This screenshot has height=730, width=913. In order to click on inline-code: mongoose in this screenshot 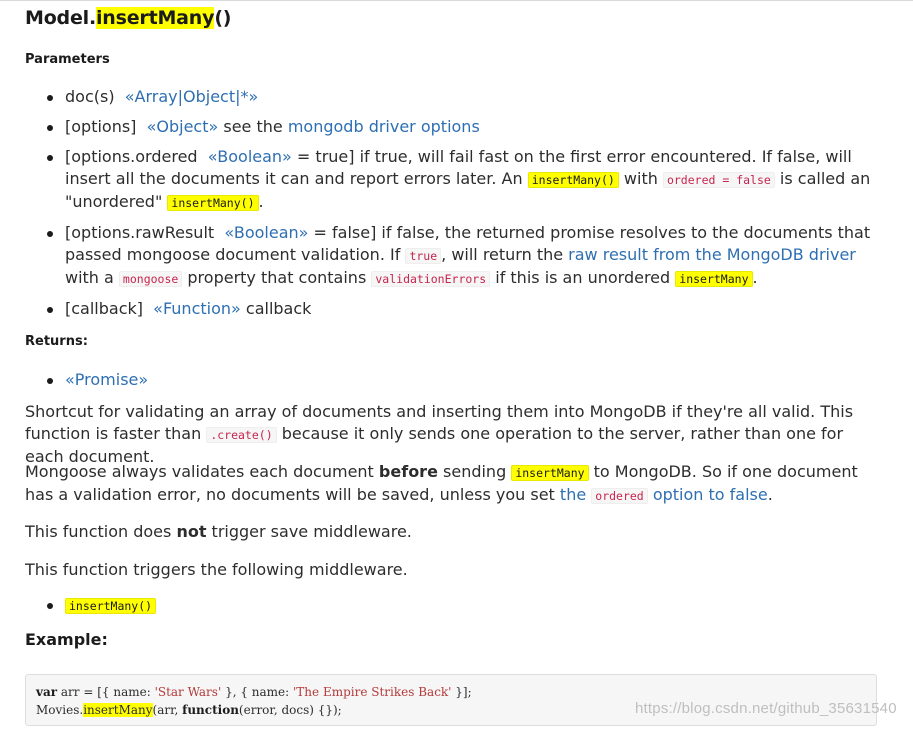, I will do `click(150, 279)`.